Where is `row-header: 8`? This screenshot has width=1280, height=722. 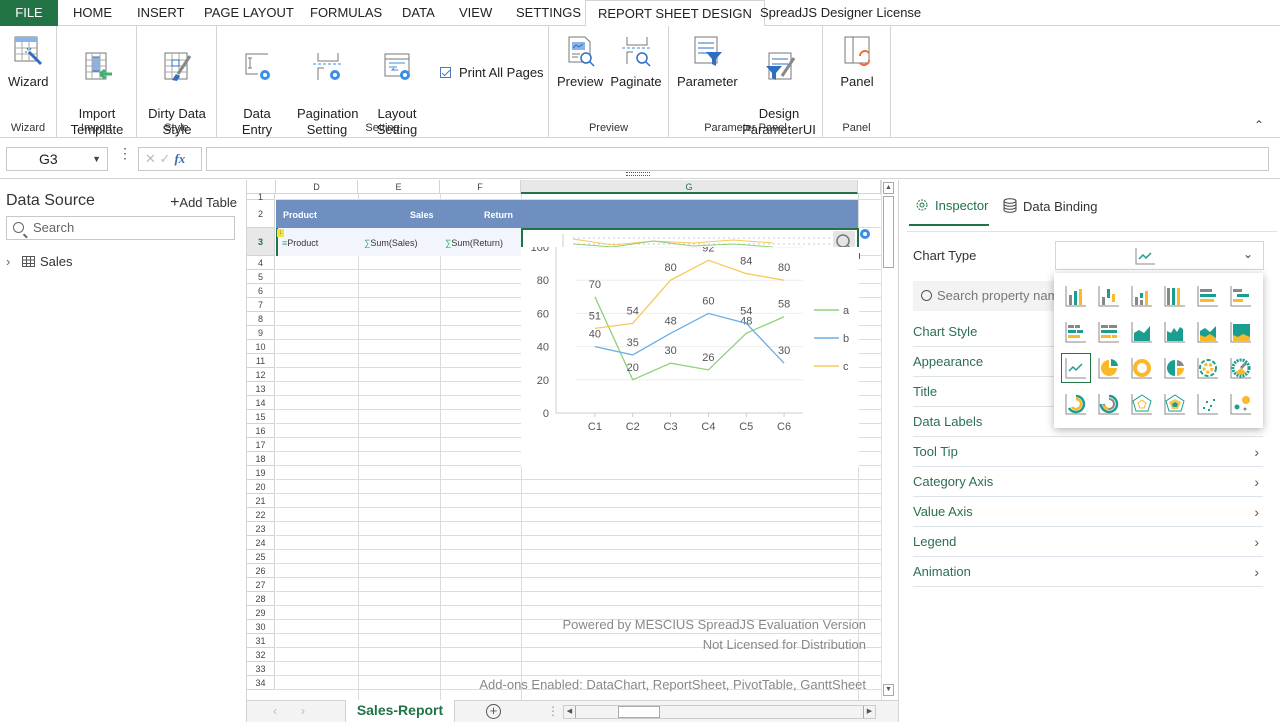 row-header: 8 is located at coordinates (261, 319).